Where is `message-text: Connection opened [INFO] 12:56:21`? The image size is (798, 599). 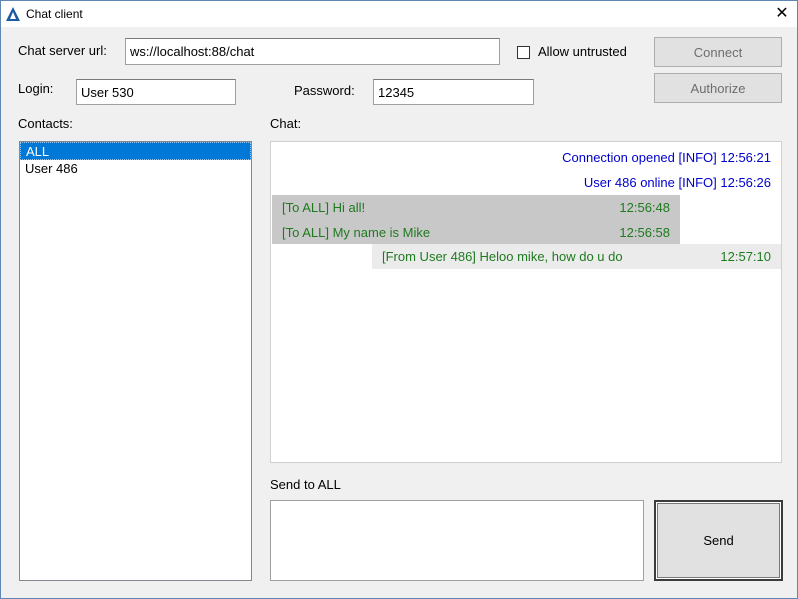 message-text: Connection opened [INFO] 12:56:21 is located at coordinates (666, 157).